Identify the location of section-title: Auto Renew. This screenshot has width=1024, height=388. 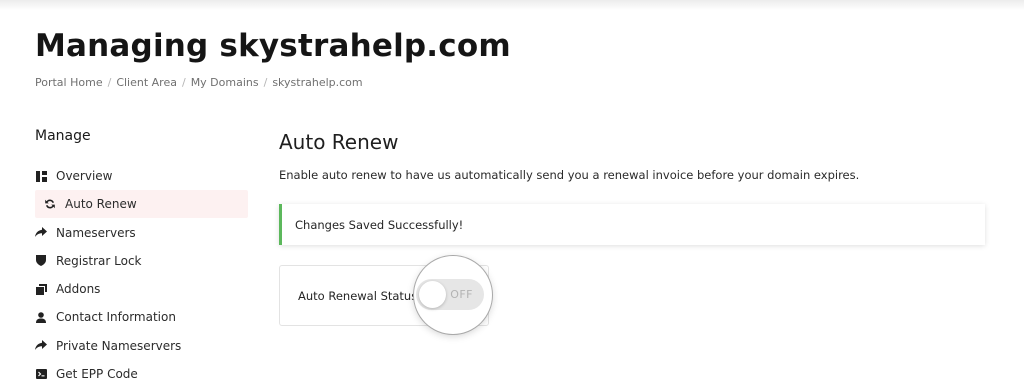
(339, 142).